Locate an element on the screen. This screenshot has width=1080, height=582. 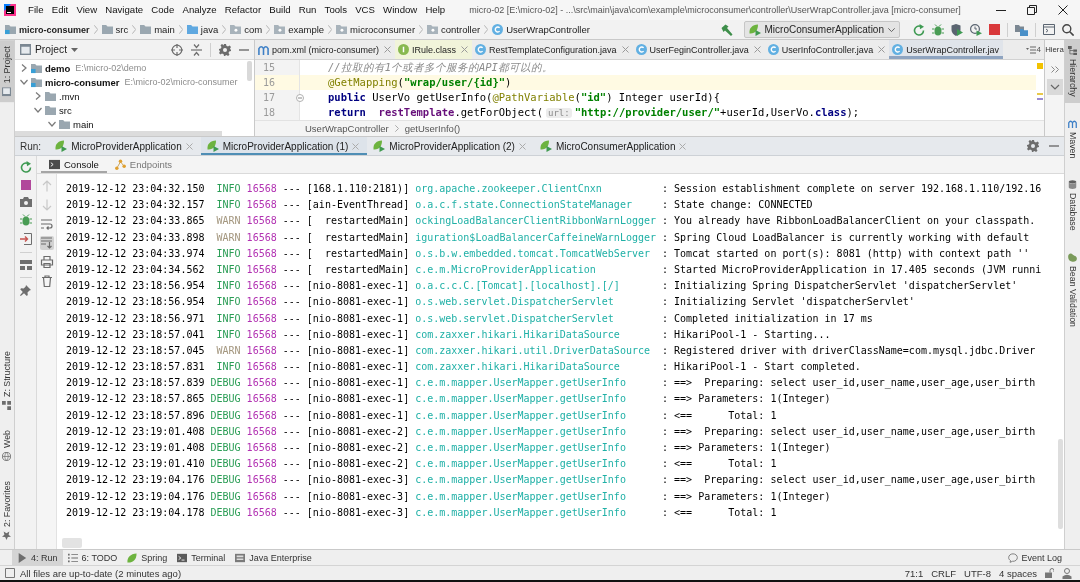
breadcrumb: com is located at coordinates (246, 29).